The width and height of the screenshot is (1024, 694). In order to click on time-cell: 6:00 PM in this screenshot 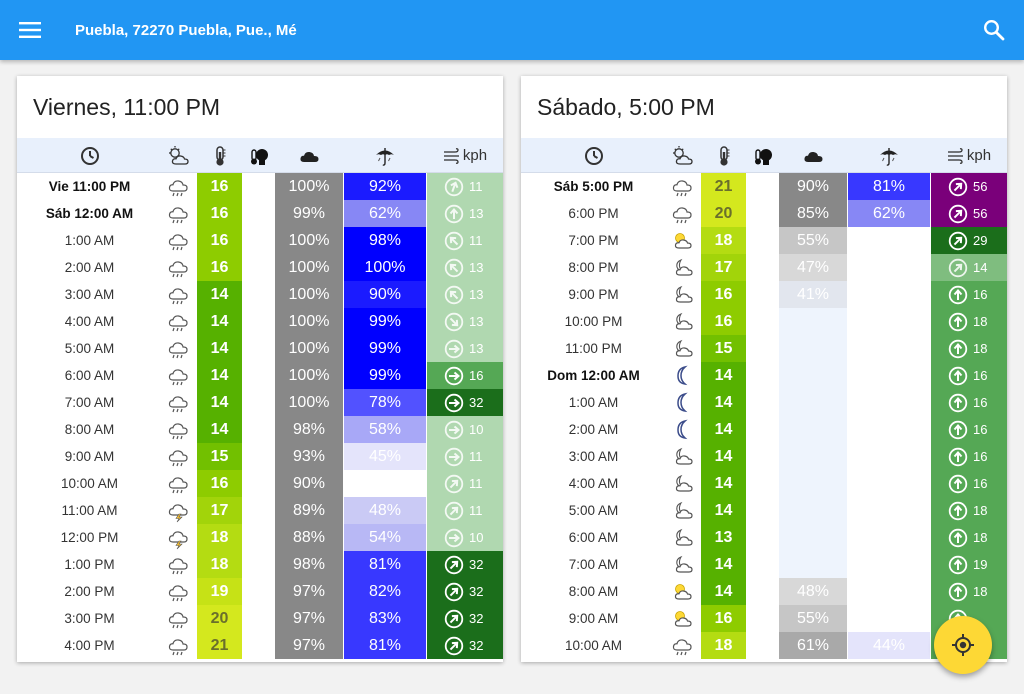, I will do `click(593, 213)`.